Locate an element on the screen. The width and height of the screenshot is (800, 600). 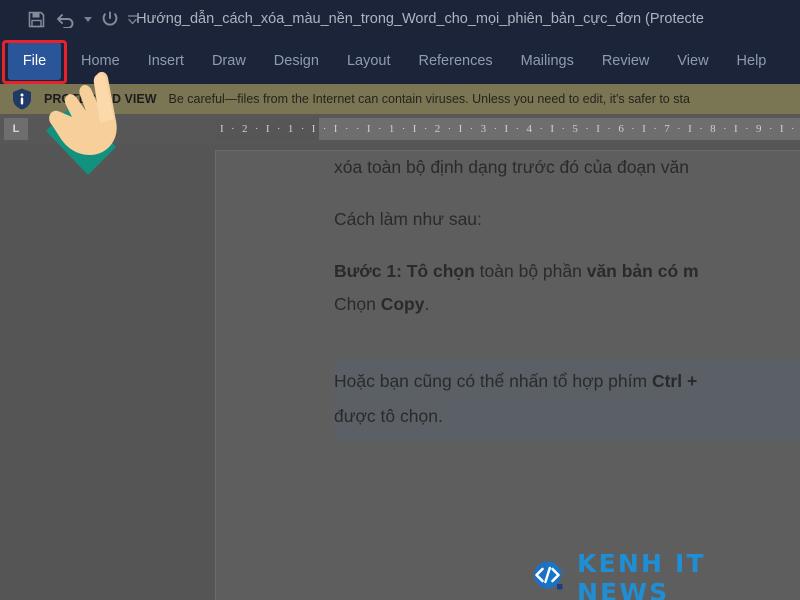
paragraph-4-run-1: Chọn is located at coordinates (357, 304).